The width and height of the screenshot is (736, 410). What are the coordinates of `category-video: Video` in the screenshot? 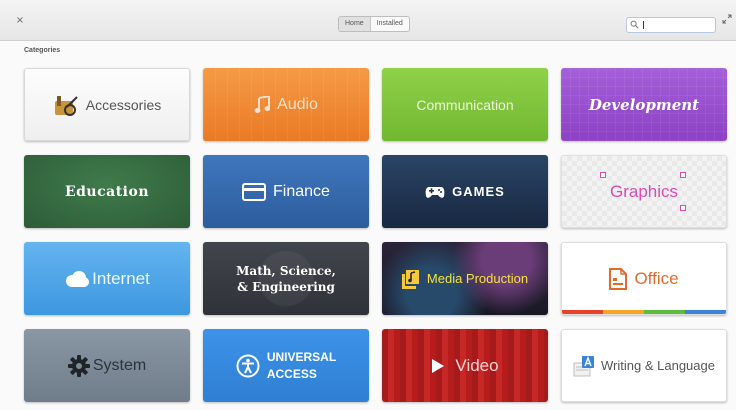 It's located at (465, 365).